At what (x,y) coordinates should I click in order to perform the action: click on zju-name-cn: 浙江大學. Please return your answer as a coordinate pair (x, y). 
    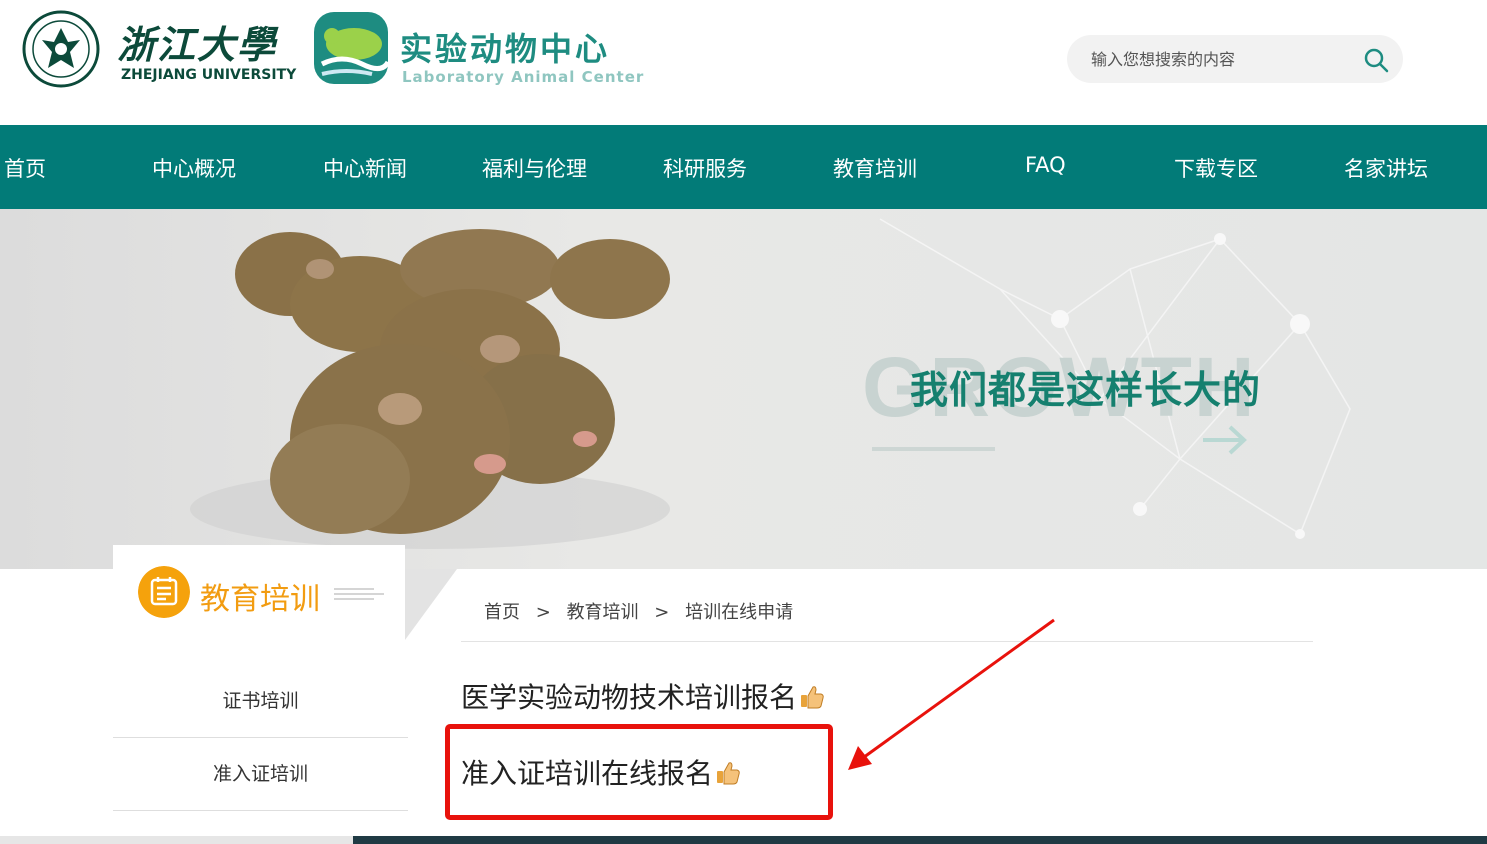
    Looking at the image, I should click on (197, 44).